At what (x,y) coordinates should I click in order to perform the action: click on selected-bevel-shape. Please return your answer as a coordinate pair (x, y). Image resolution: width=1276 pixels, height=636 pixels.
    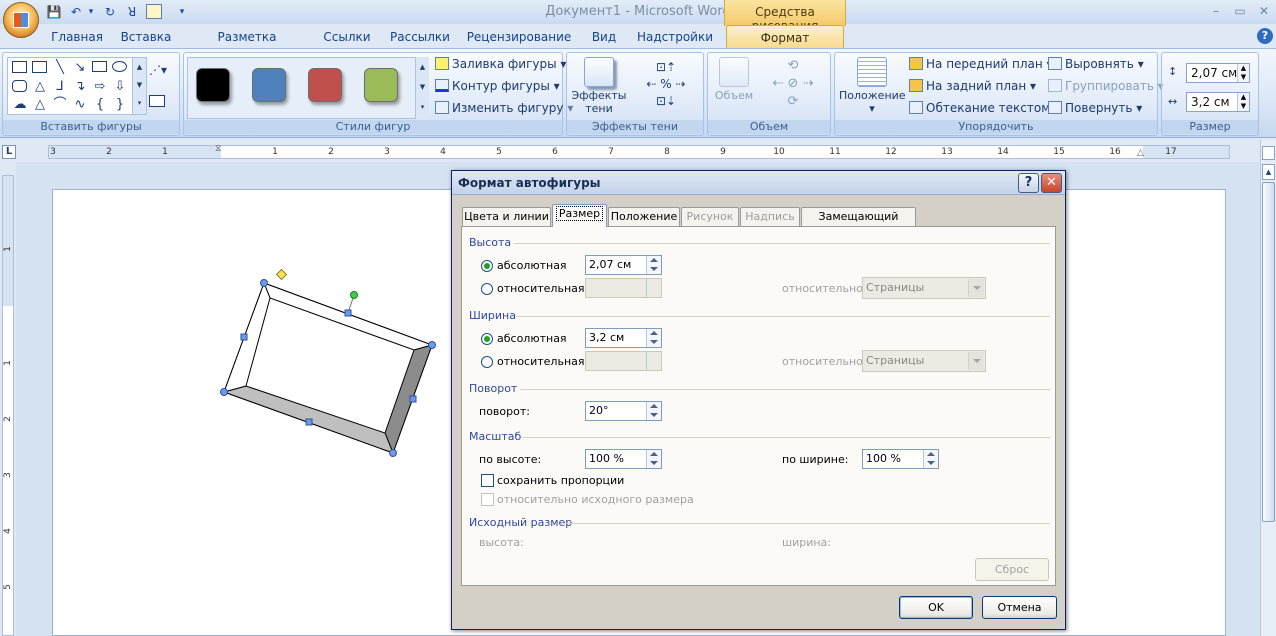
    Looking at the image, I should click on (330, 368).